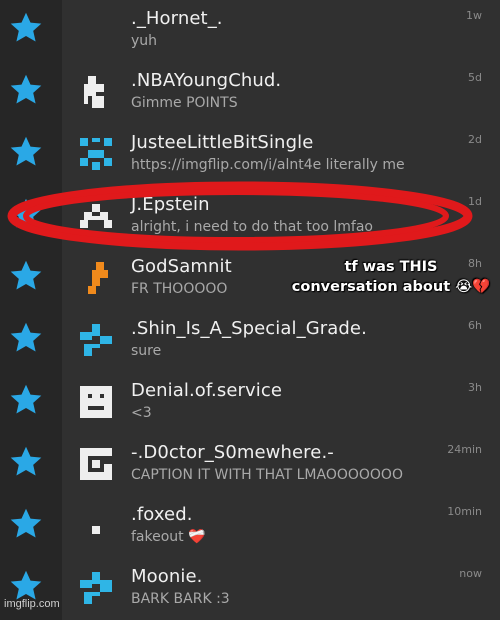 The image size is (500, 620). I want to click on timestamp: 6h, so click(475, 325).